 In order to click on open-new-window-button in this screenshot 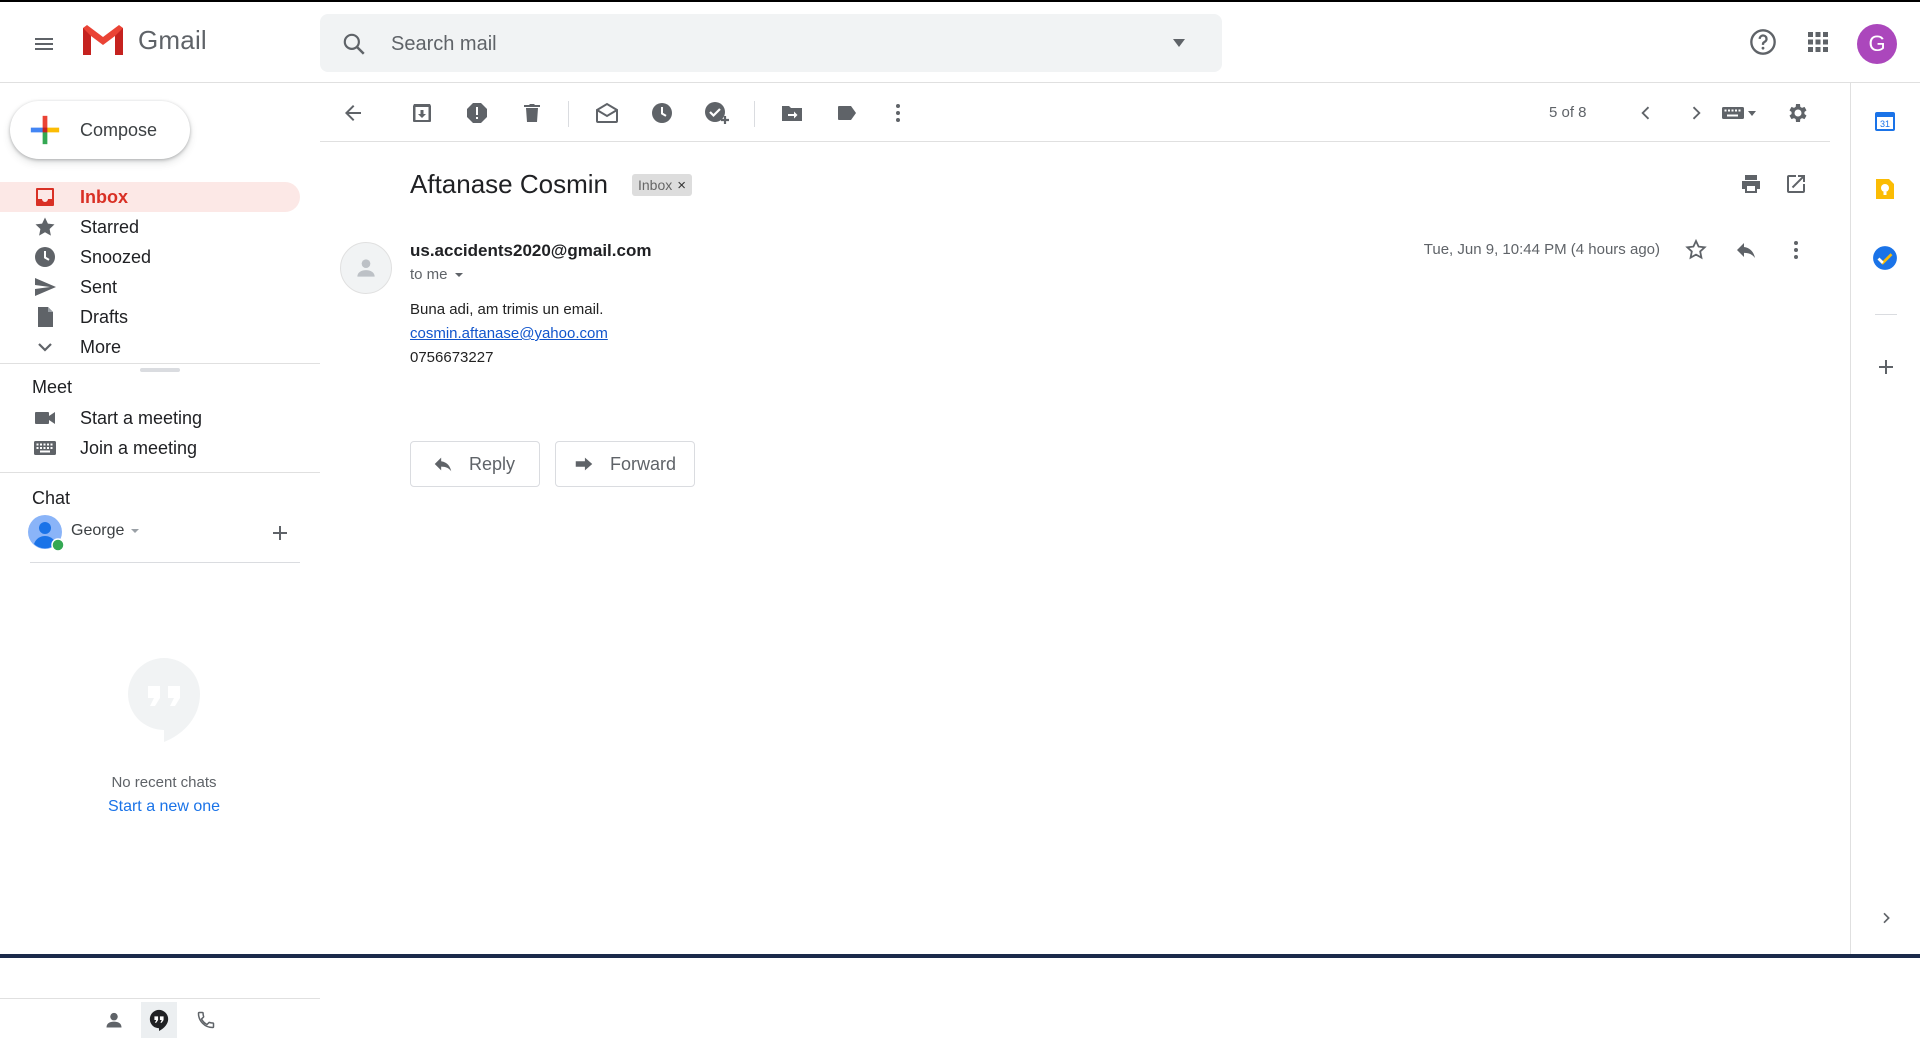, I will do `click(1796, 184)`.